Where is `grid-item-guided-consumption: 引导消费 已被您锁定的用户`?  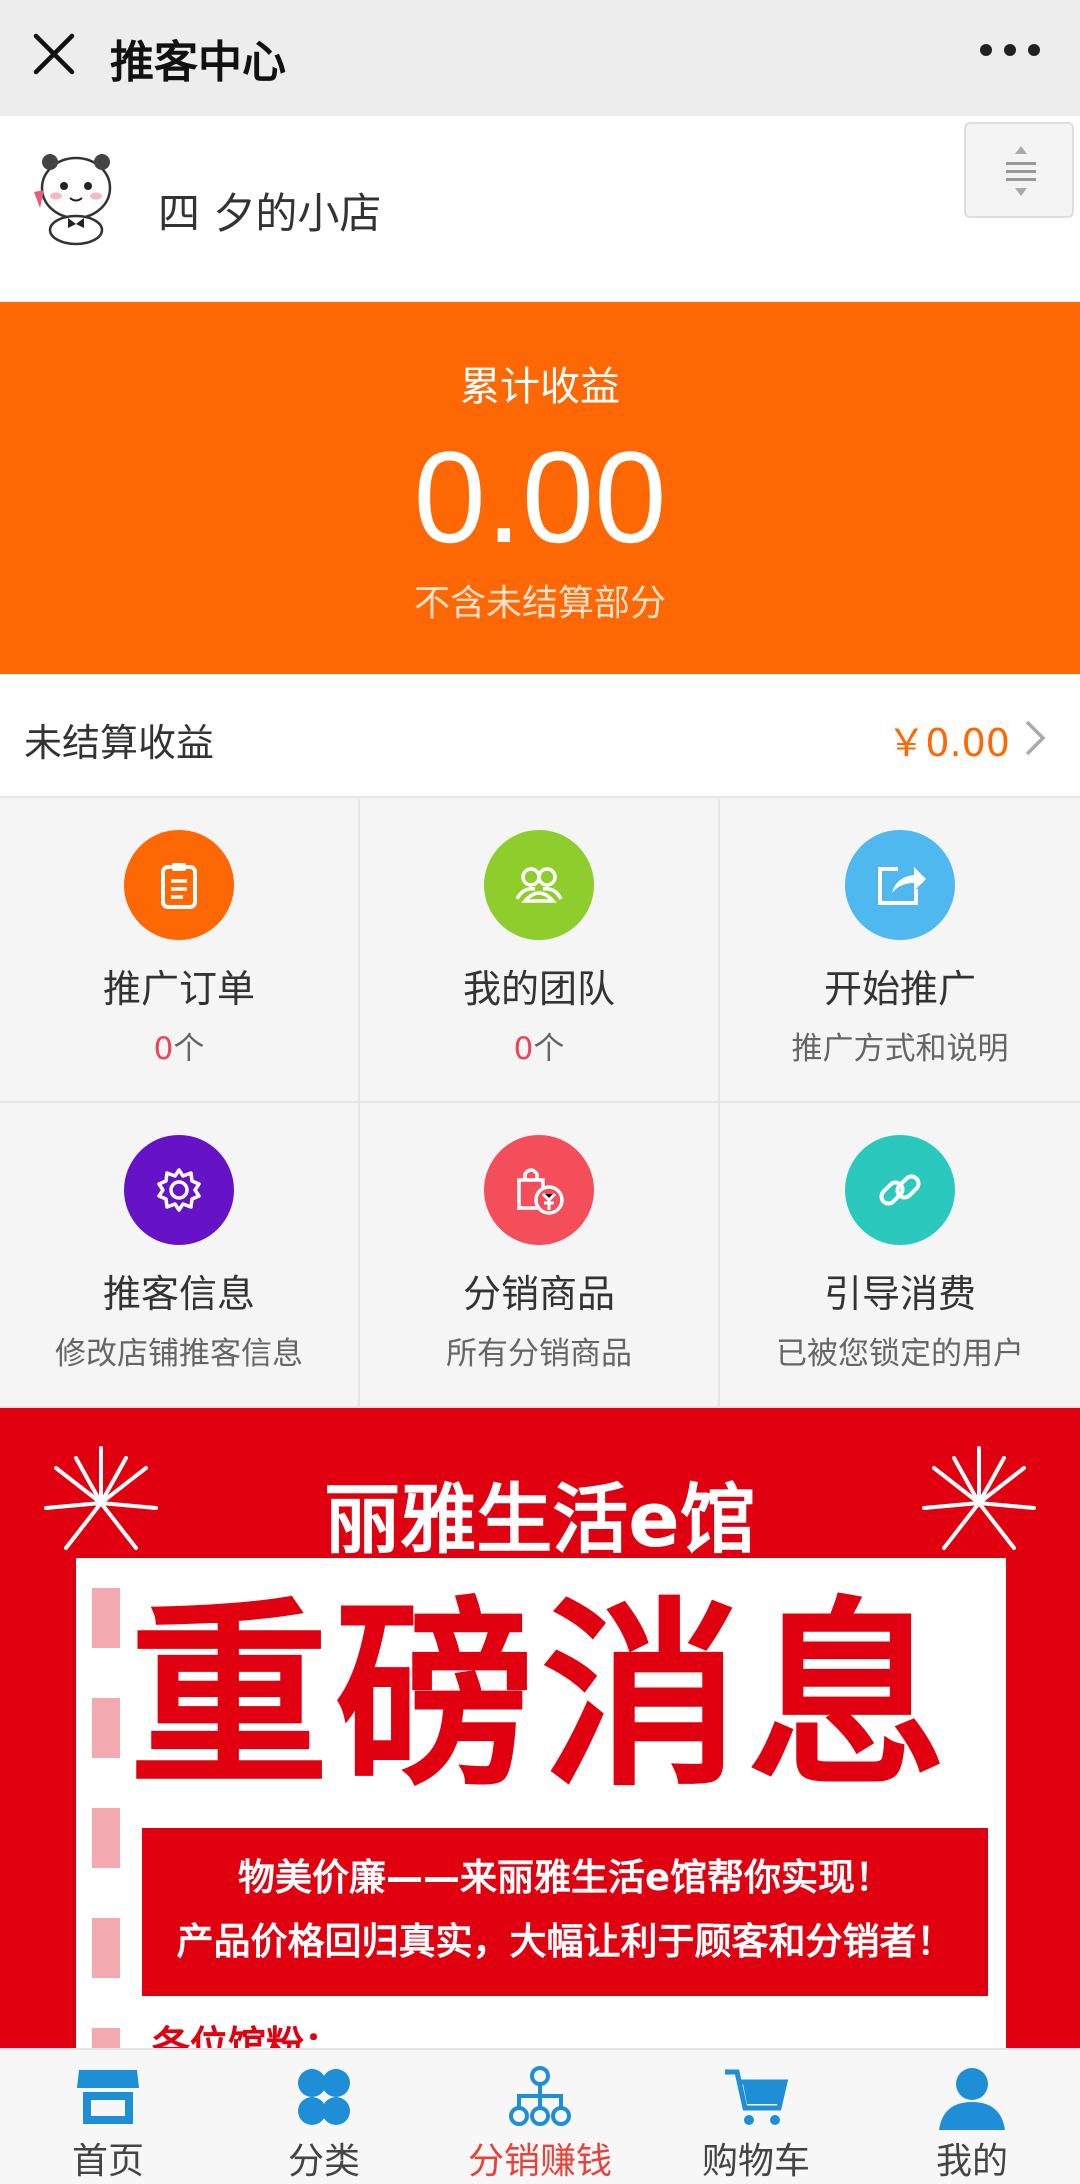
grid-item-guided-consumption: 引导消费 已被您锁定的用户 is located at coordinates (900, 1255).